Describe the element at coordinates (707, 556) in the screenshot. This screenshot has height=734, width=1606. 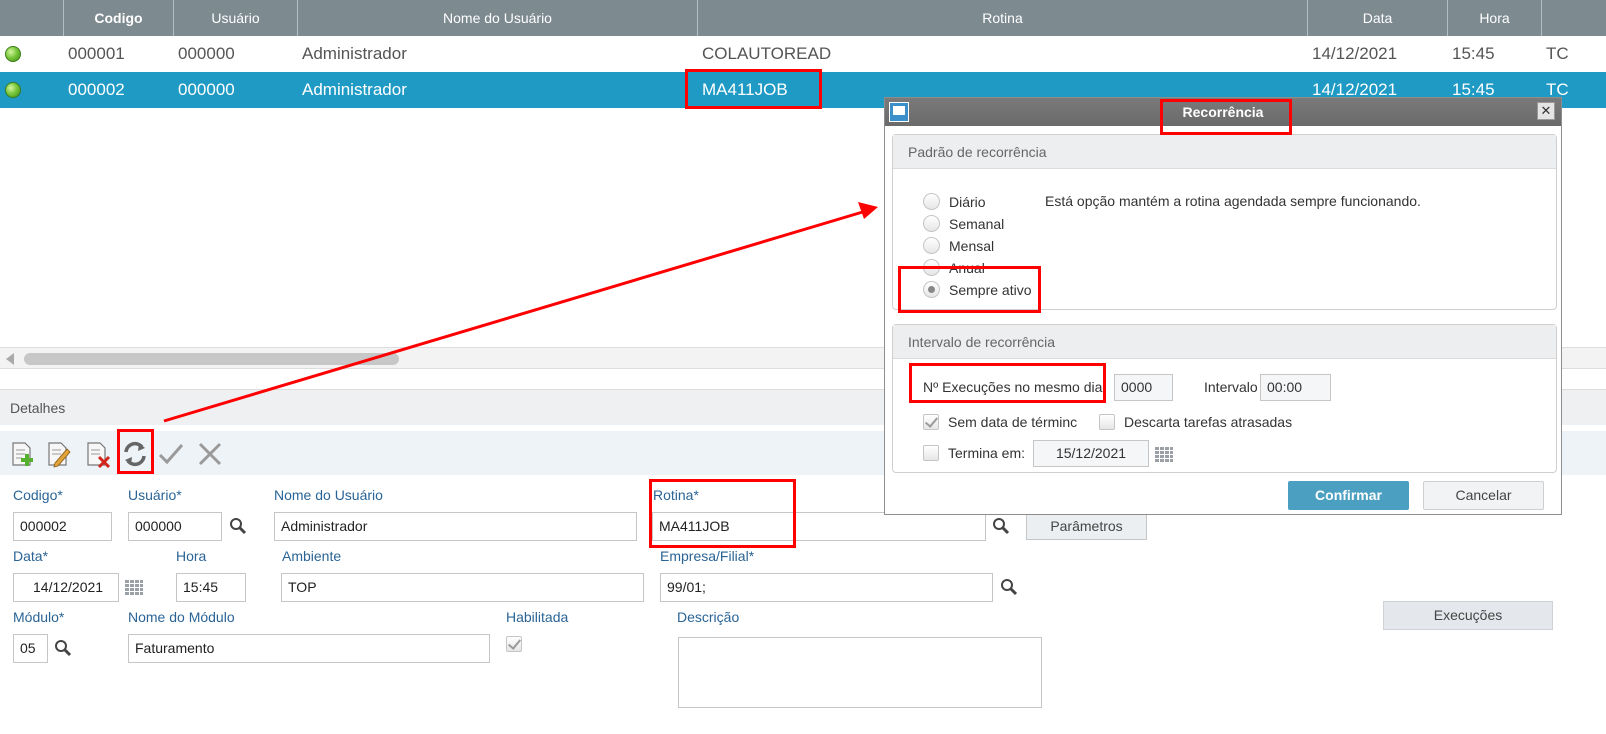
I see `empresa-filial-label: Empresa/Filial*` at that location.